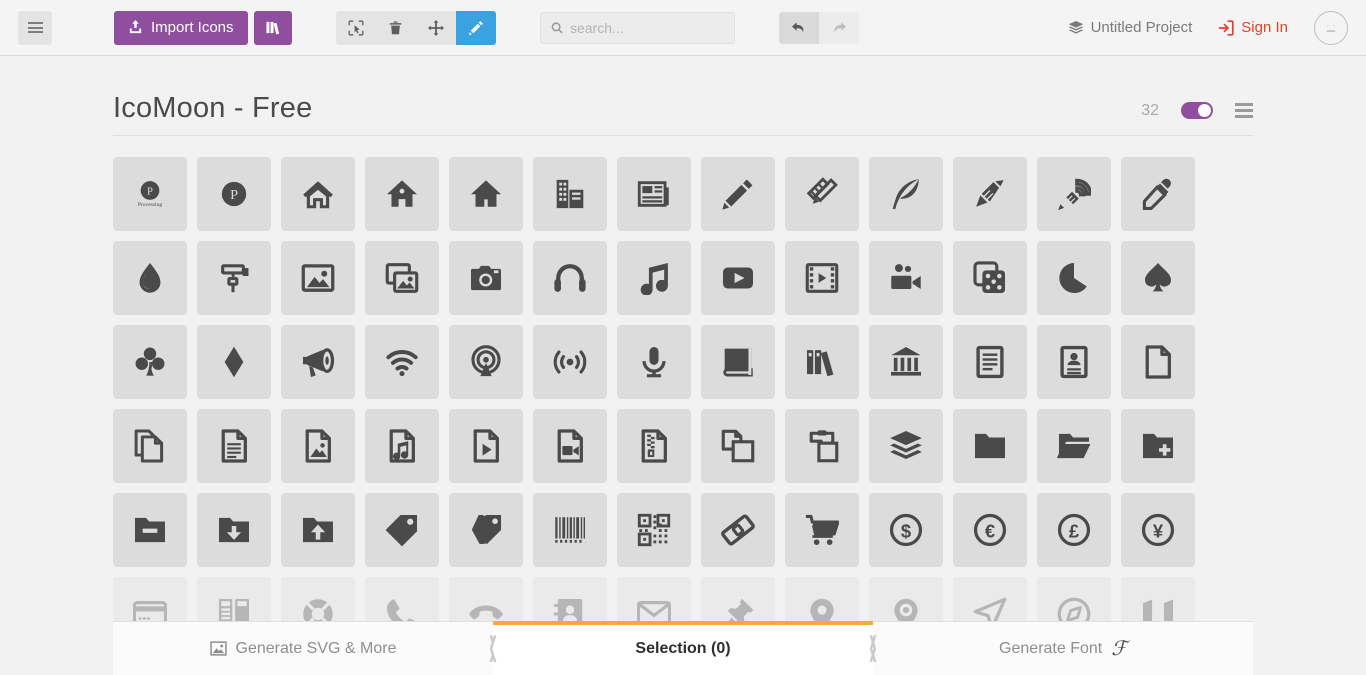 Image resolution: width=1366 pixels, height=675 pixels. What do you see at coordinates (436, 28) in the screenshot?
I see `move-tool-button` at bounding box center [436, 28].